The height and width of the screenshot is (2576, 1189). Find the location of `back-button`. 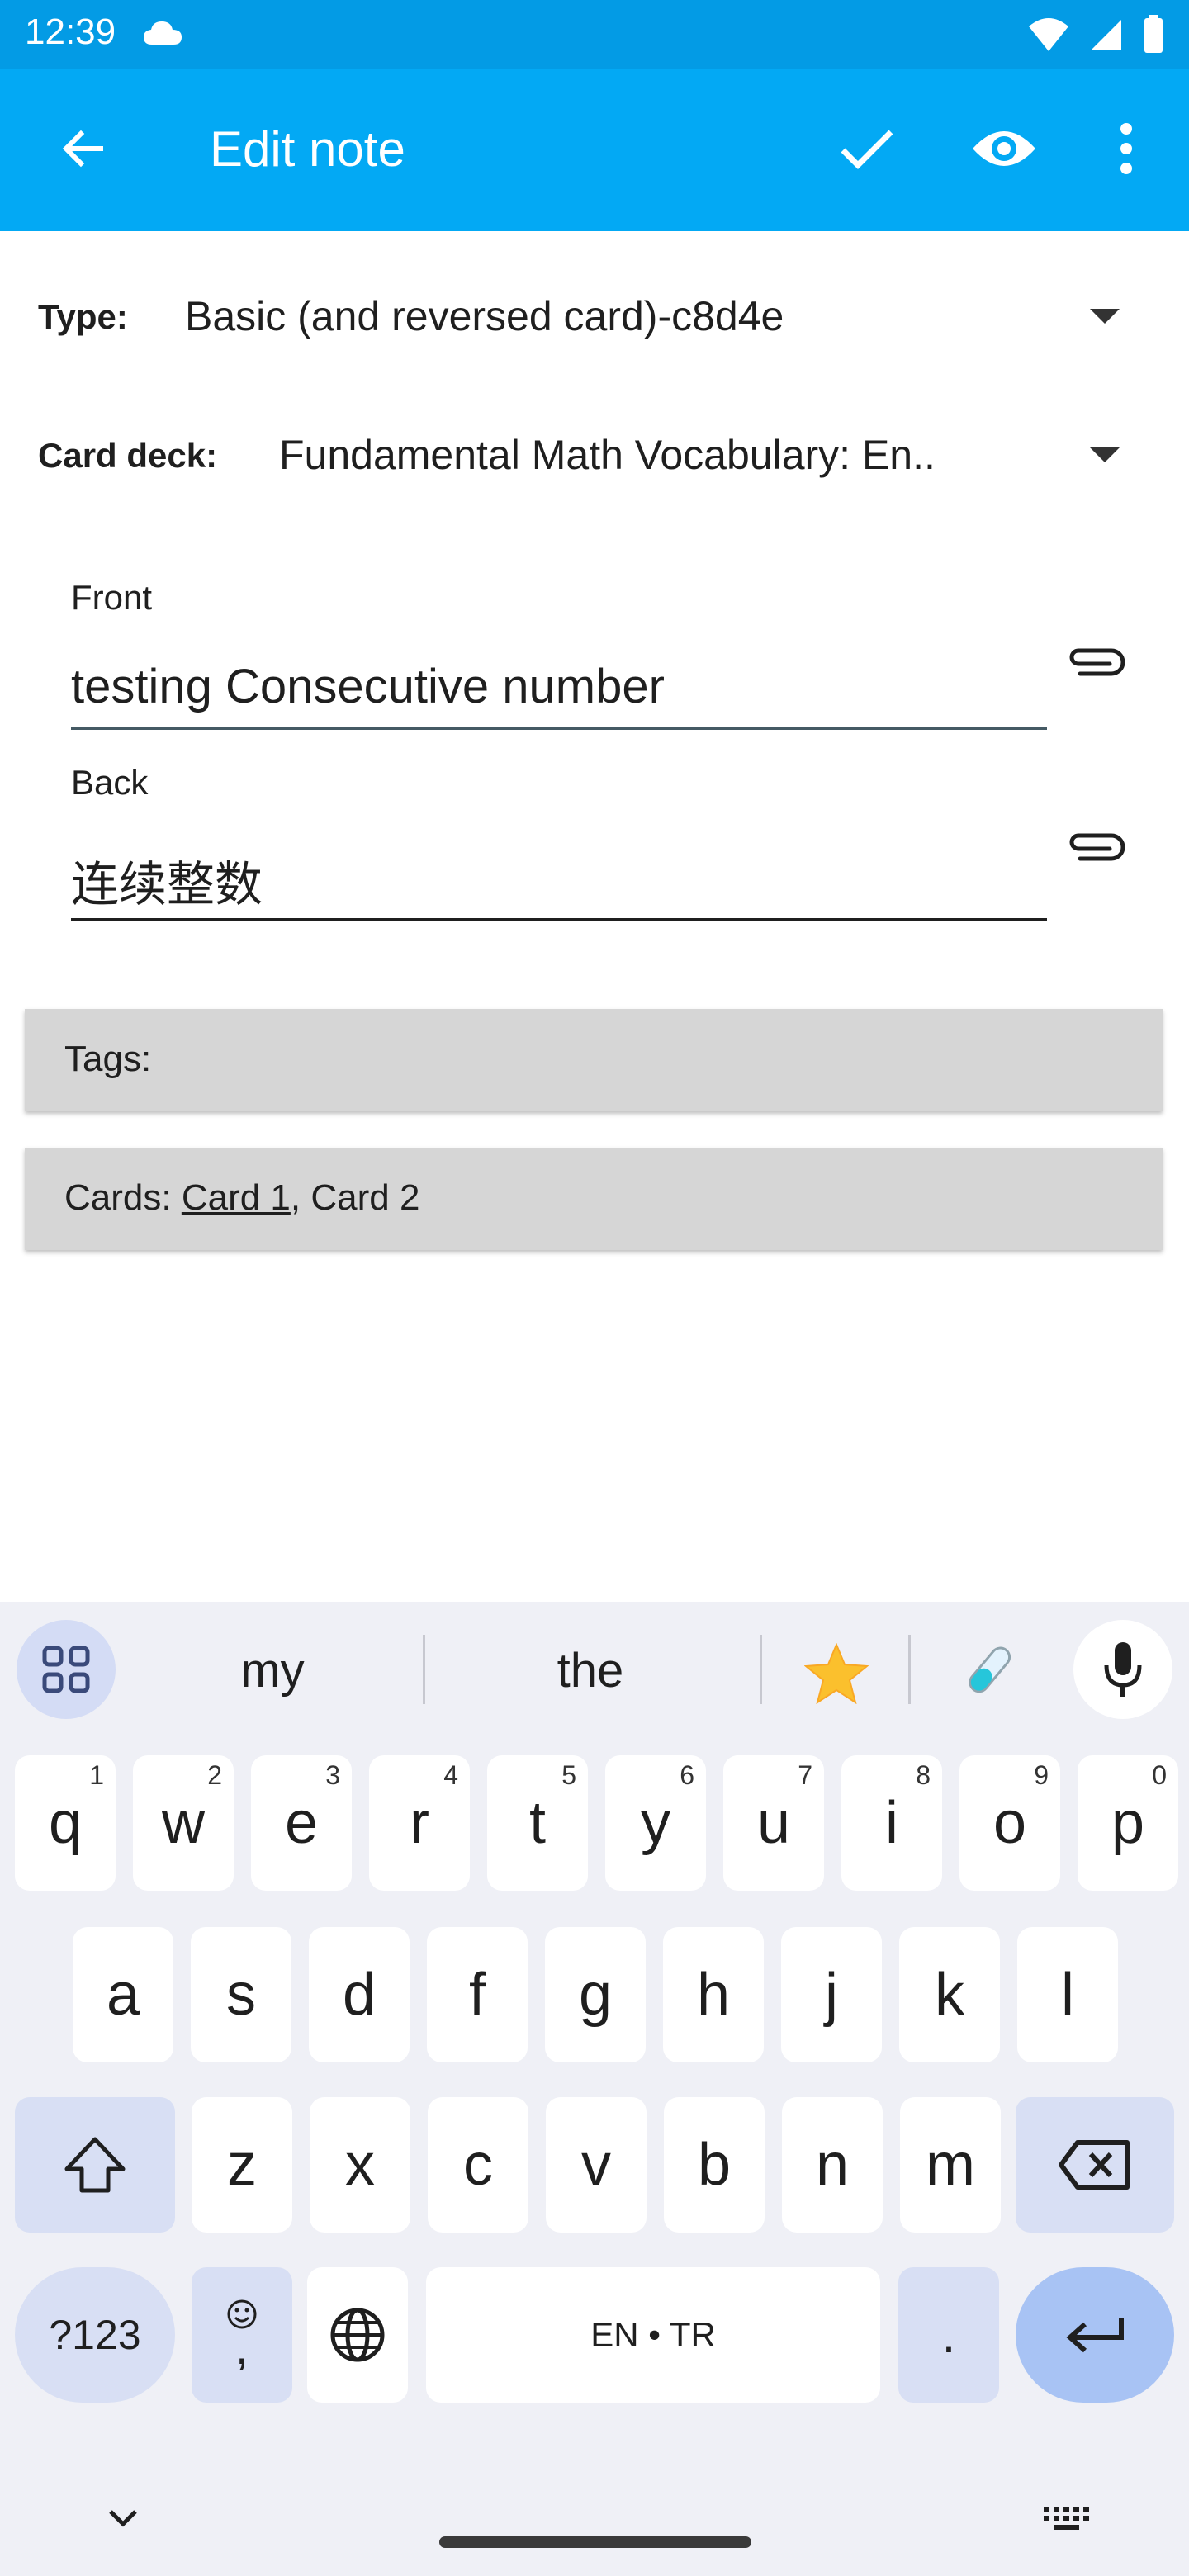

back-button is located at coordinates (82, 148).